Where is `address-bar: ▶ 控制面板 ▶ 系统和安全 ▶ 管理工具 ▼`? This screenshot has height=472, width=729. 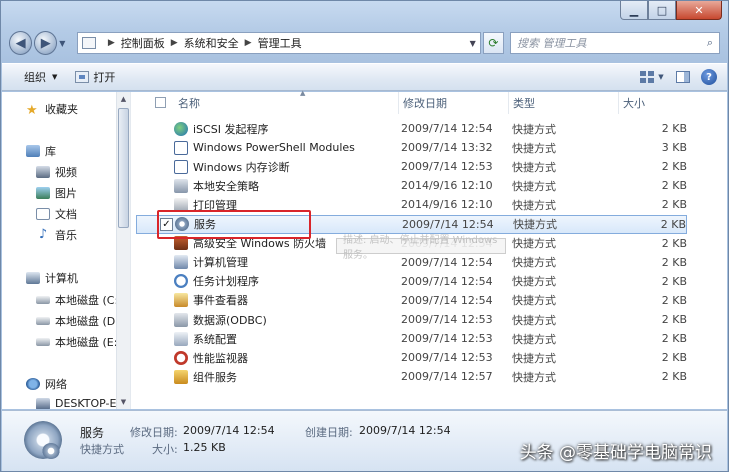
address-bar: ▶ 控制面板 ▶ 系统和安全 ▶ 管理工具 ▼ is located at coordinates (278, 43).